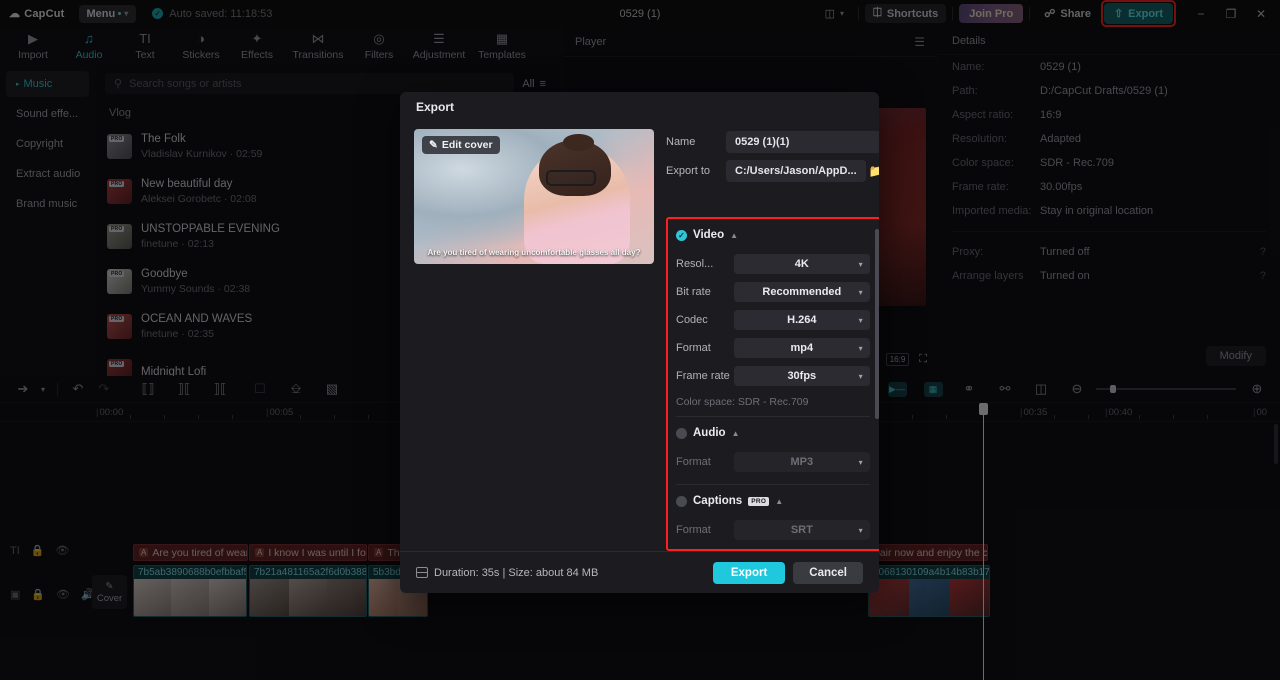 The height and width of the screenshot is (680, 1280). What do you see at coordinates (709, 433) in the screenshot?
I see `audio-section-label: Audio` at bounding box center [709, 433].